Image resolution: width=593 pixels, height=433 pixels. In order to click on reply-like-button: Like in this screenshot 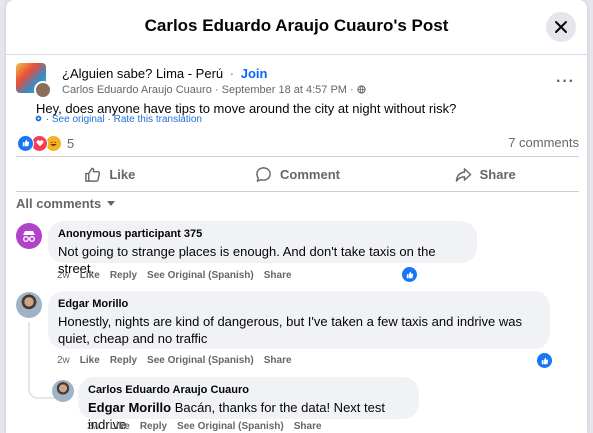, I will do `click(120, 426)`.